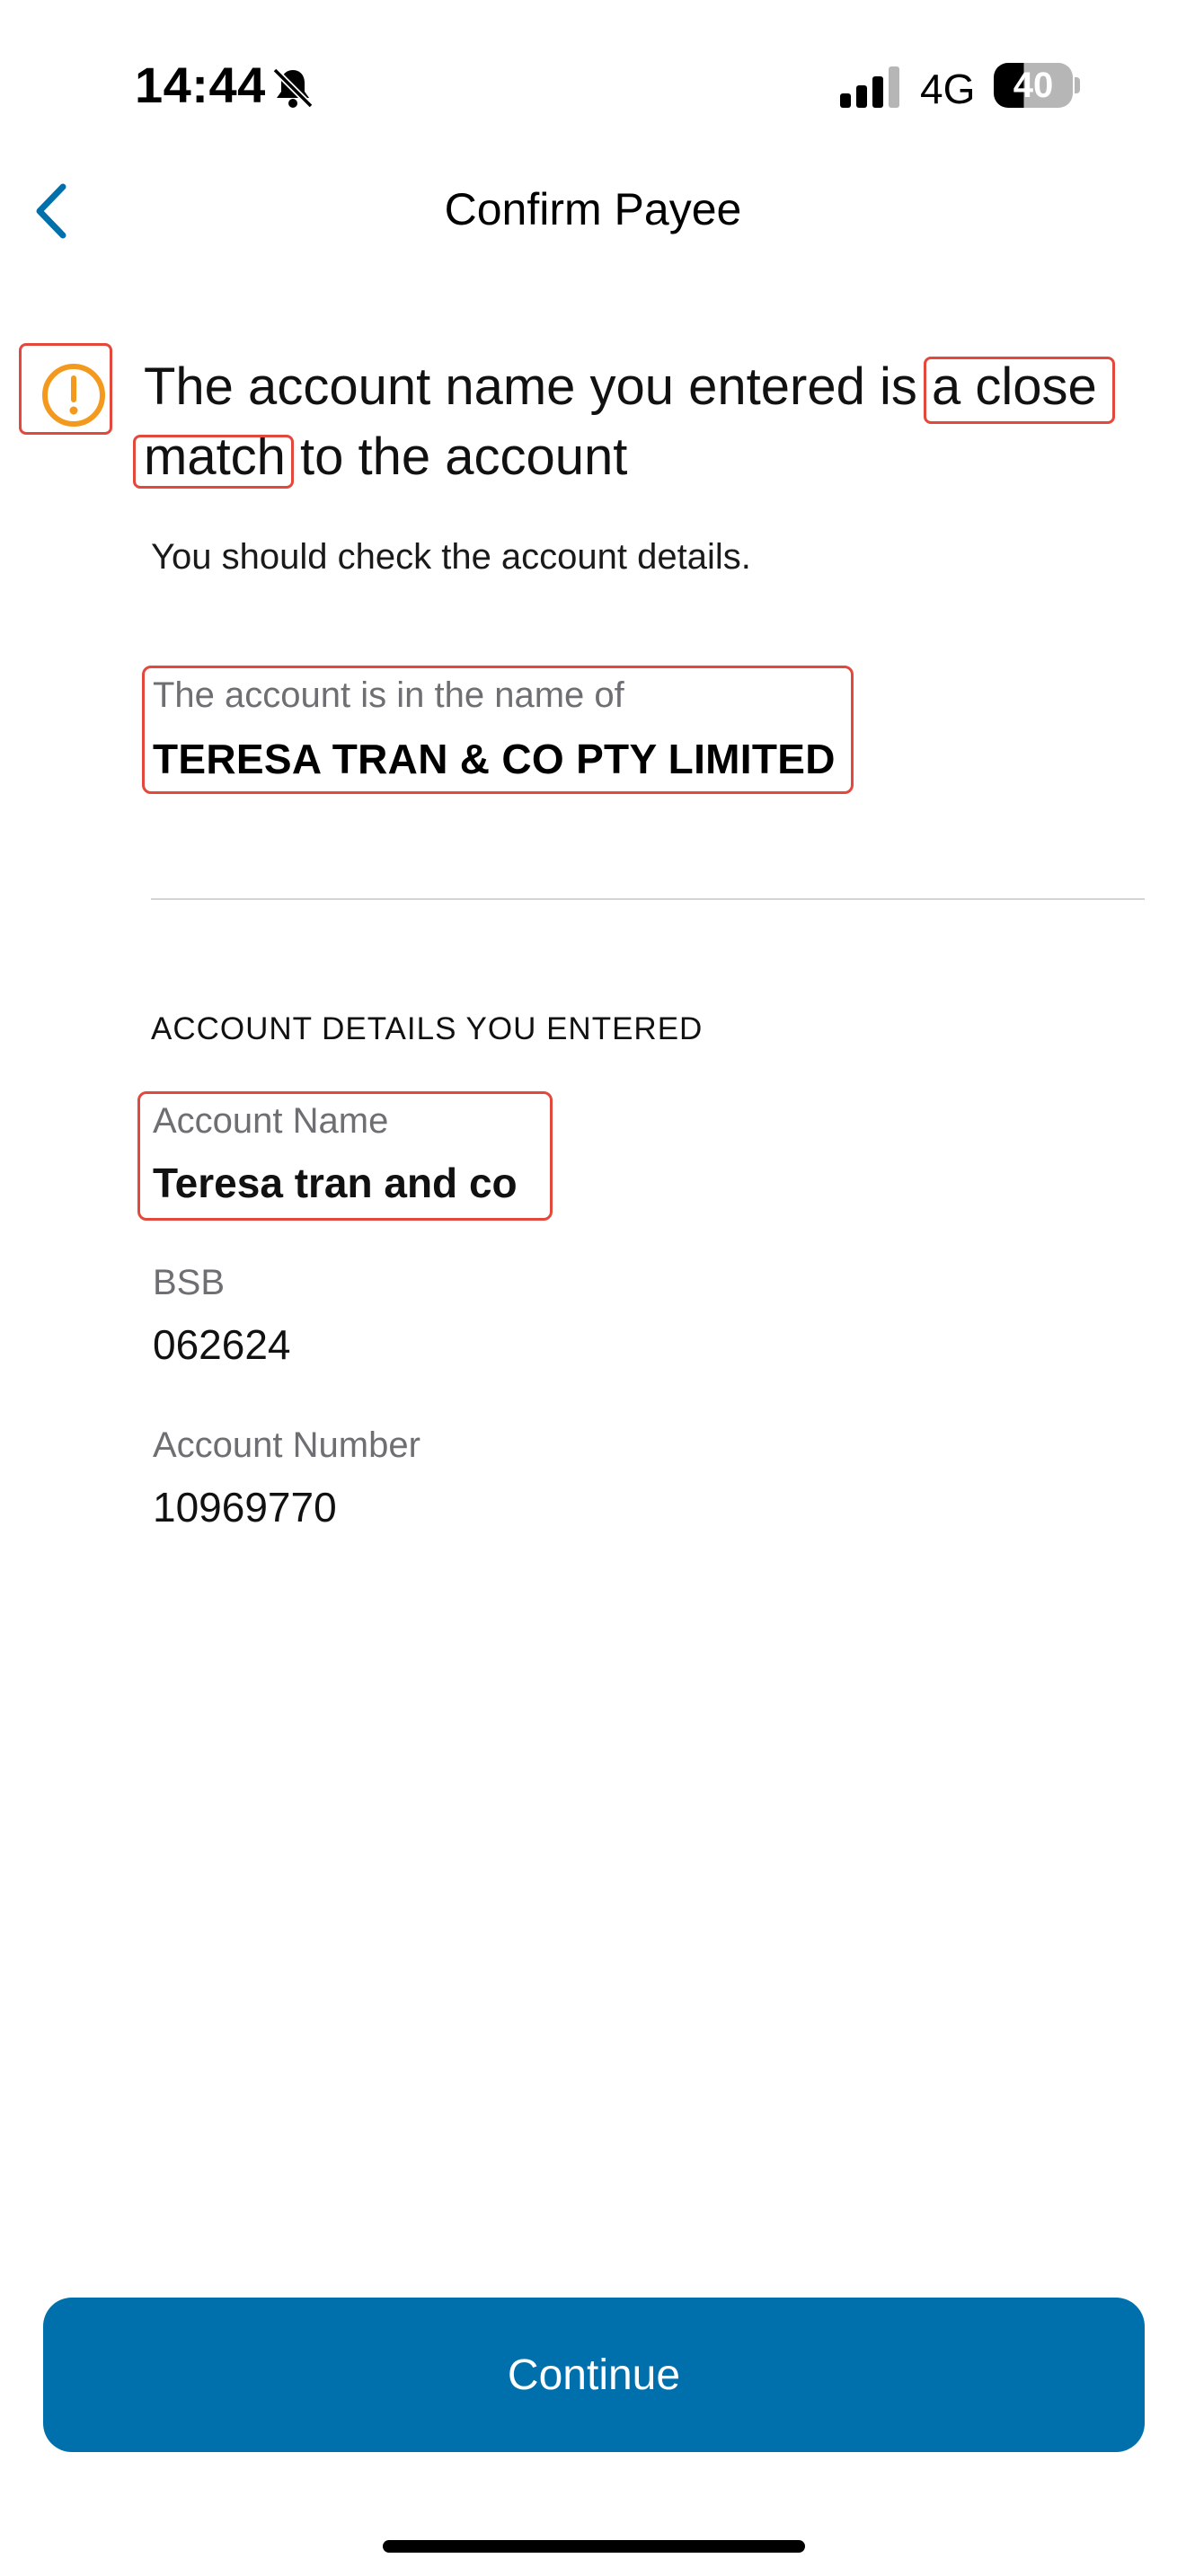 This screenshot has width=1186, height=2576. What do you see at coordinates (869, 87) in the screenshot?
I see `cellular-signal-icon` at bounding box center [869, 87].